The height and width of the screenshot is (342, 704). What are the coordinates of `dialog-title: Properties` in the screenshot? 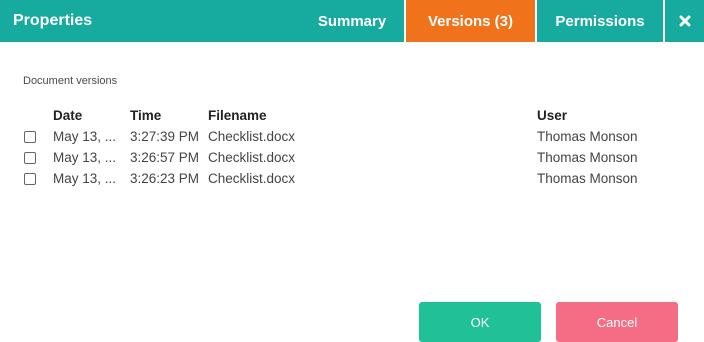 It's located at (53, 20).